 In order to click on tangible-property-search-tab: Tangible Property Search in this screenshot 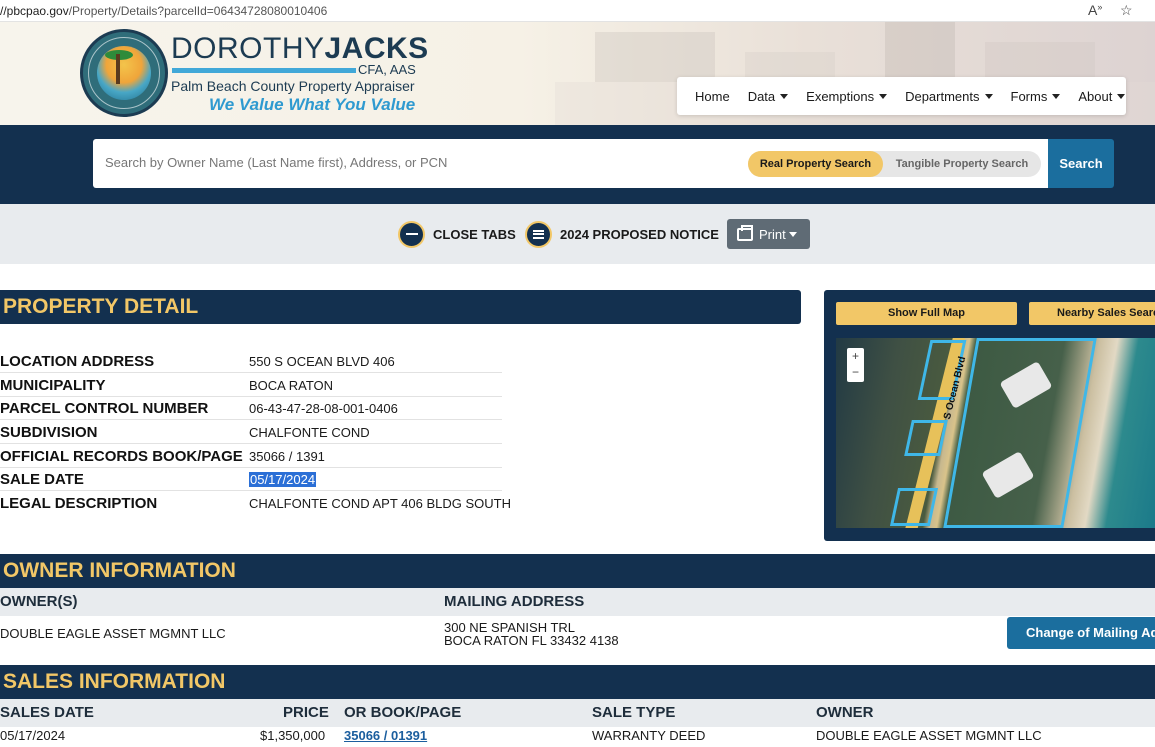, I will do `click(962, 164)`.